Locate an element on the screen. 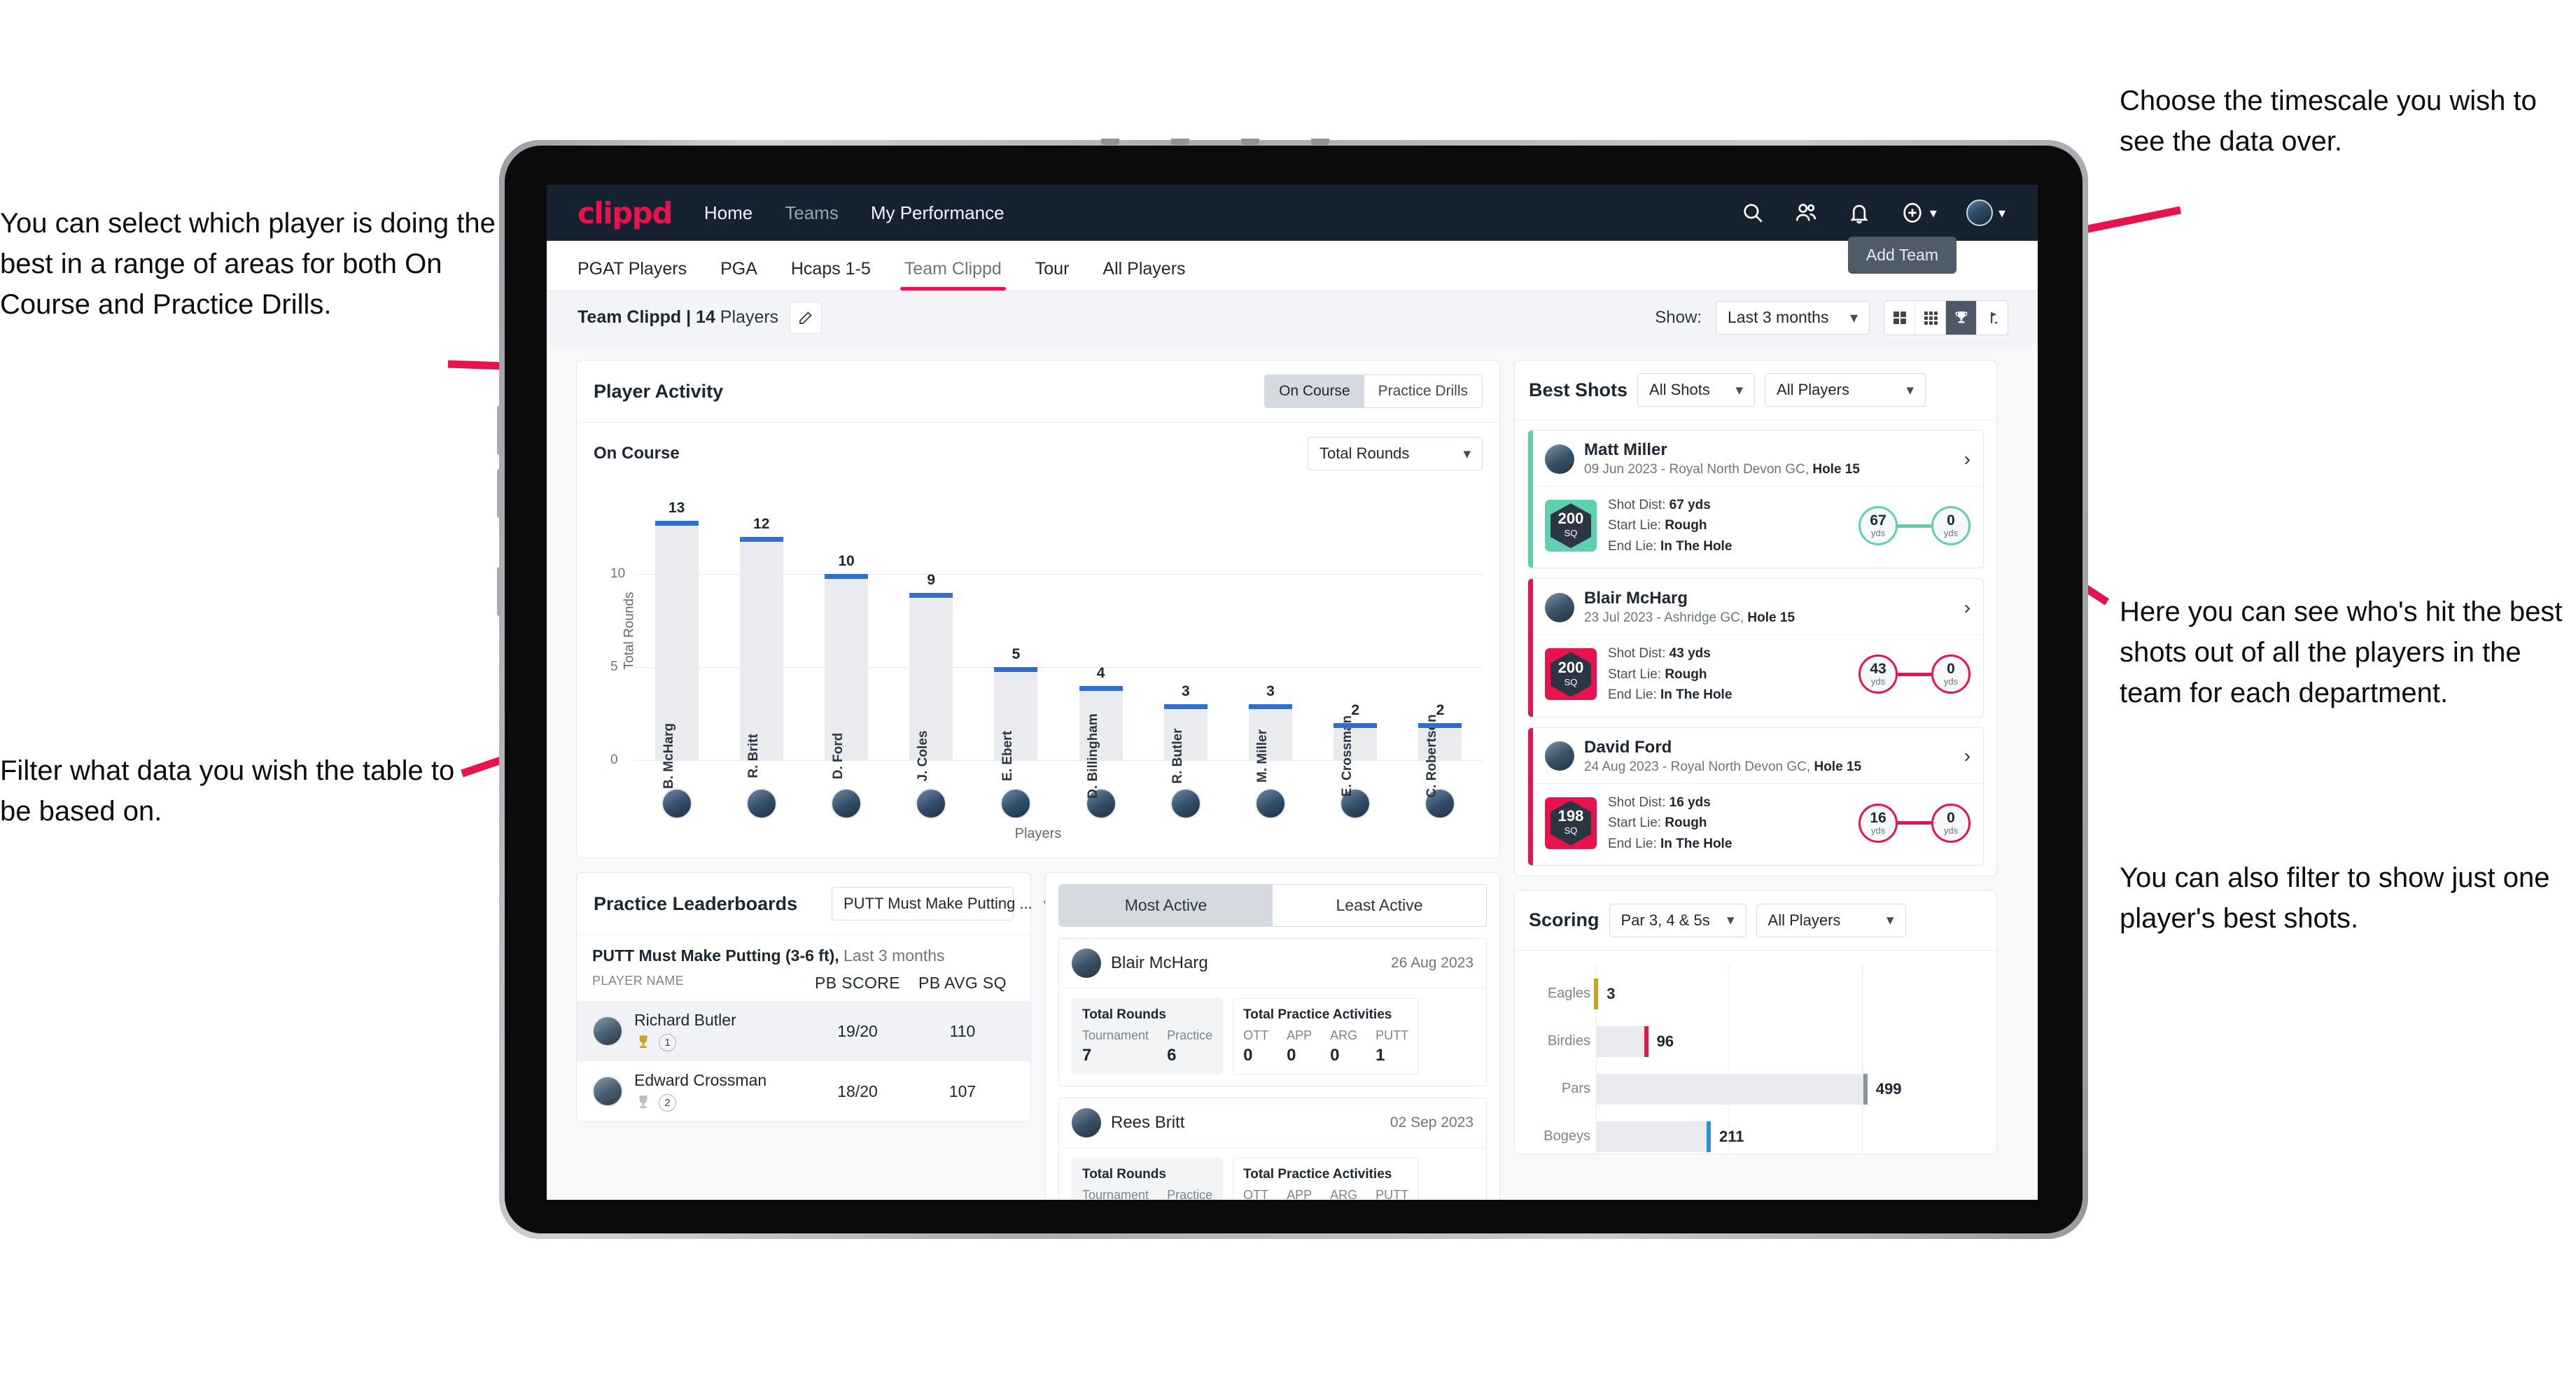 The width and height of the screenshot is (2576, 1386). tab-pgat-players: PGAT Players is located at coordinates (632, 274).